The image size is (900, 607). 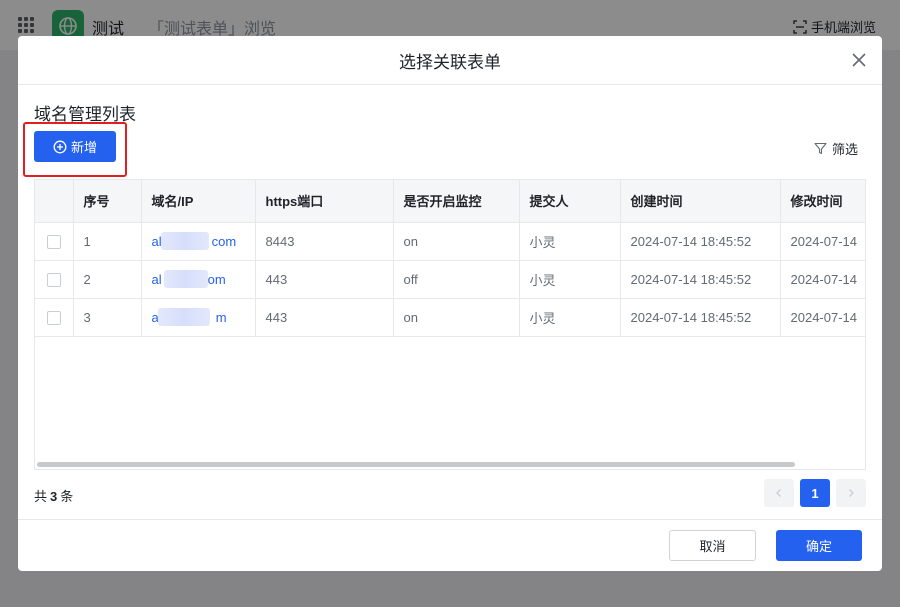 What do you see at coordinates (107, 201) in the screenshot?
I see `column-header: 序号` at bounding box center [107, 201].